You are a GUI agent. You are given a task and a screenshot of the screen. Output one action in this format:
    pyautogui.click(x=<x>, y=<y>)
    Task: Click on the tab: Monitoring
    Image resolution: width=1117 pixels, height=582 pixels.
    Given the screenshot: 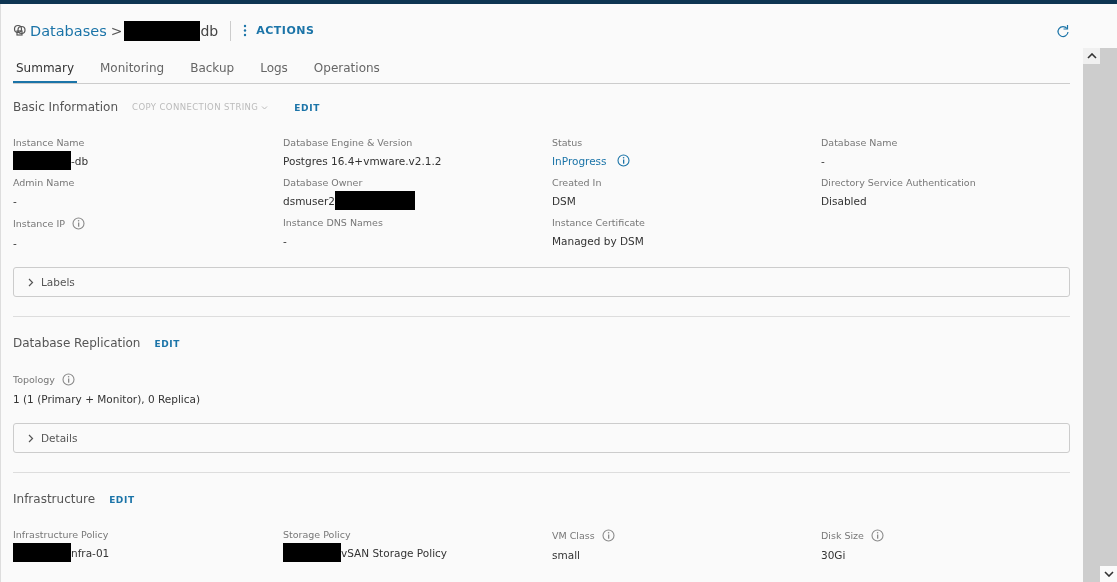 What is the action you would take?
    pyautogui.click(x=132, y=70)
    